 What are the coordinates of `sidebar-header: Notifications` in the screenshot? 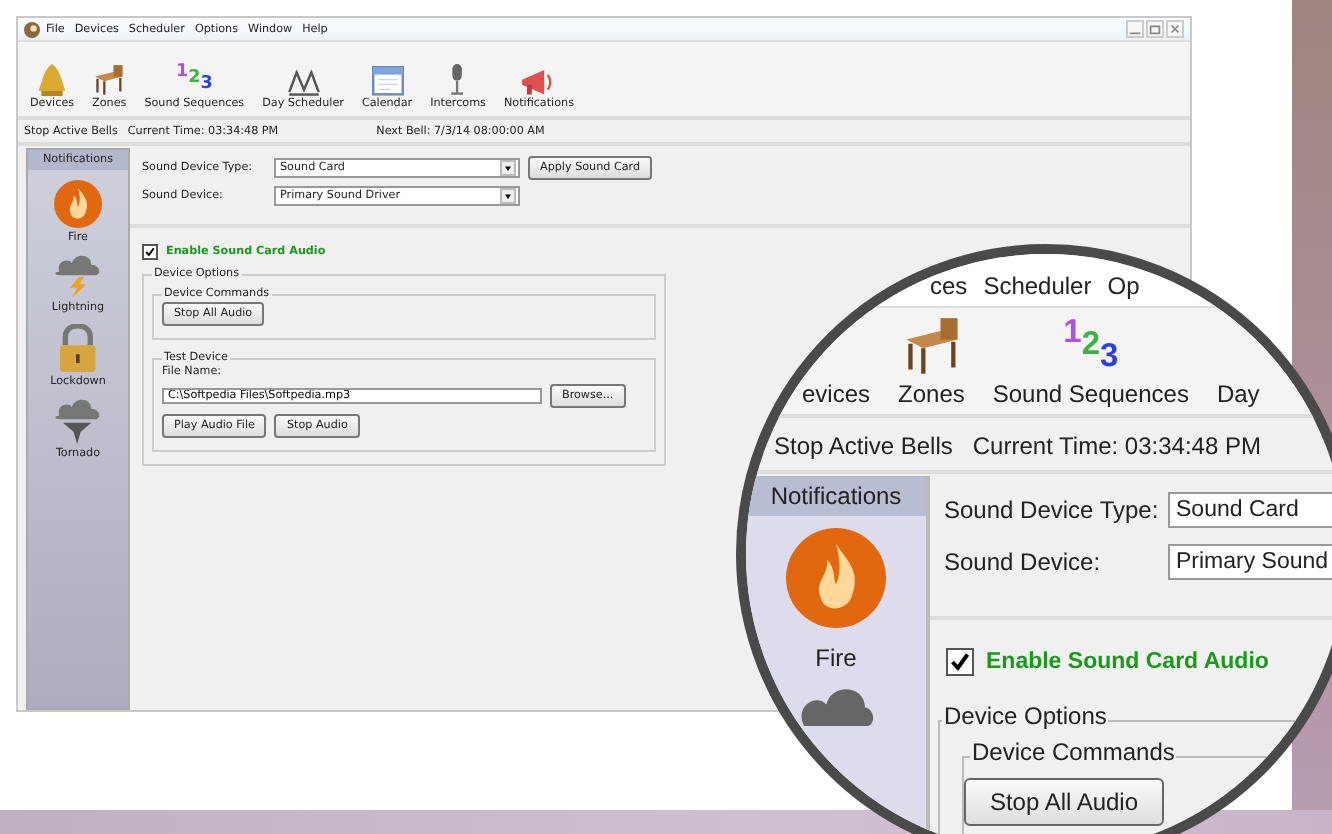 It's located at (836, 496).